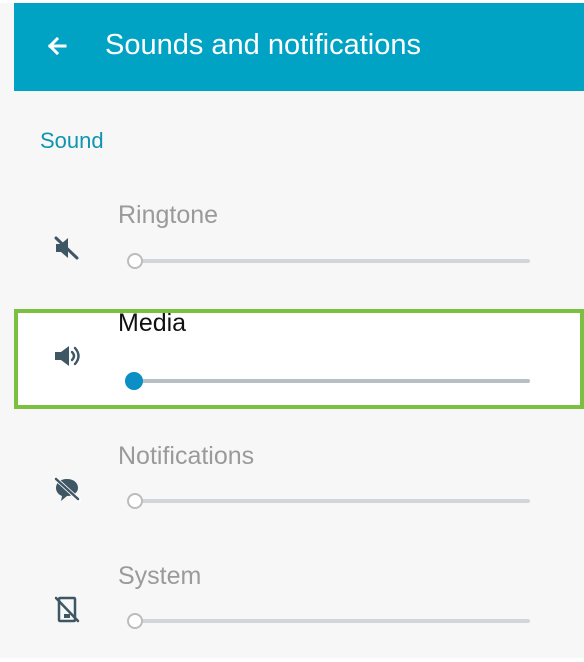  Describe the element at coordinates (152, 323) in the screenshot. I see `media-label: Media` at that location.